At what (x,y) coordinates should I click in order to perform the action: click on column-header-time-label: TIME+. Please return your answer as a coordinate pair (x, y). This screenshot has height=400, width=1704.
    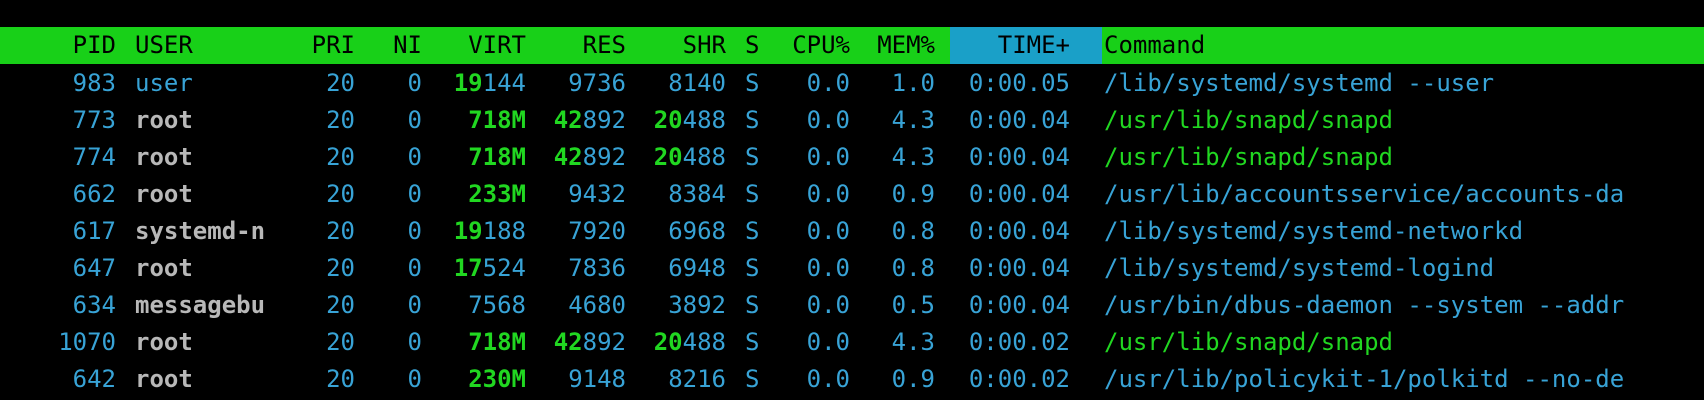
    Looking at the image, I should click on (1033, 45).